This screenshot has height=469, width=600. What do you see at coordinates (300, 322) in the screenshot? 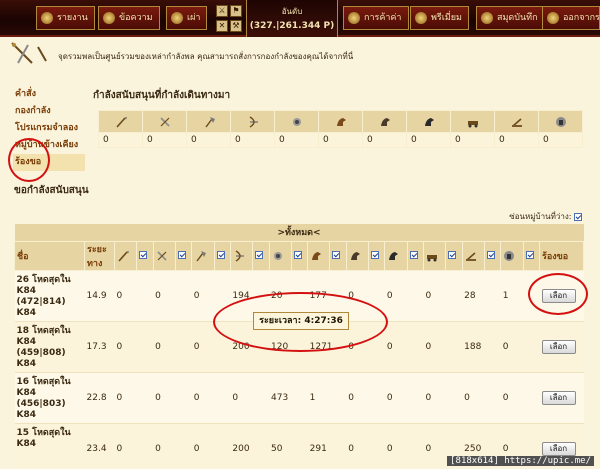
I see `annotation-circle-timer` at bounding box center [300, 322].